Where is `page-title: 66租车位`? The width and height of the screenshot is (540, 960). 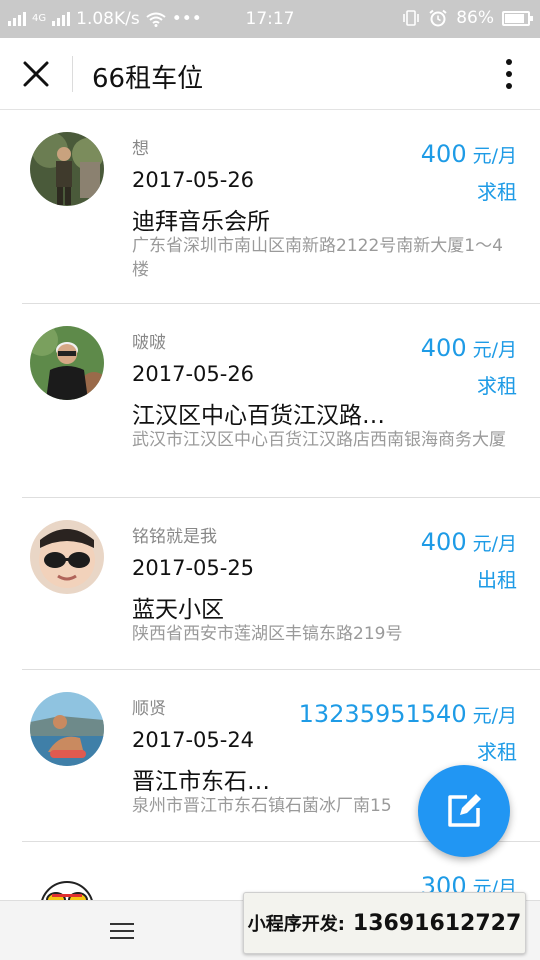
page-title: 66租车位 is located at coordinates (148, 79).